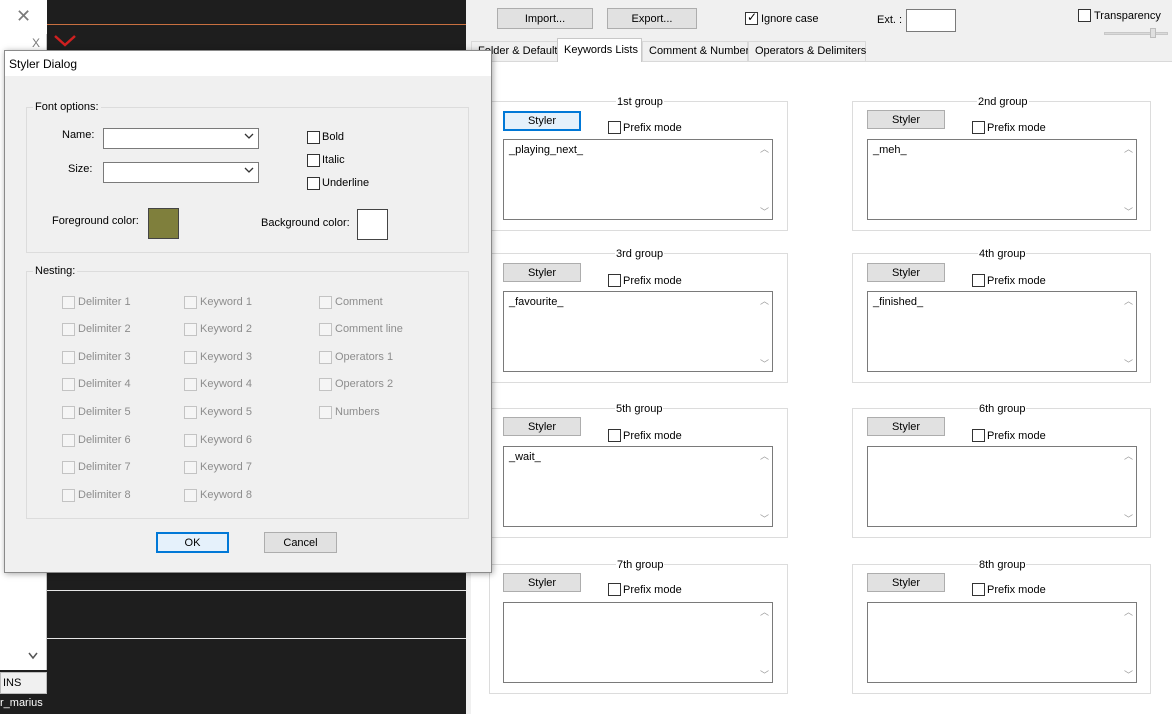  What do you see at coordinates (104, 302) in the screenshot?
I see `nesting-label: Delimiter 1` at bounding box center [104, 302].